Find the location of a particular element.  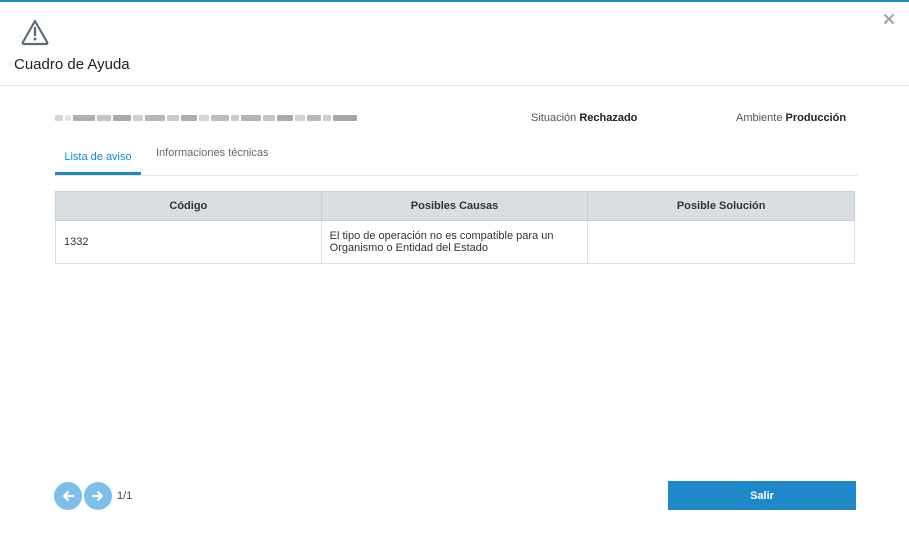

top-accent-bar is located at coordinates (454, 1).